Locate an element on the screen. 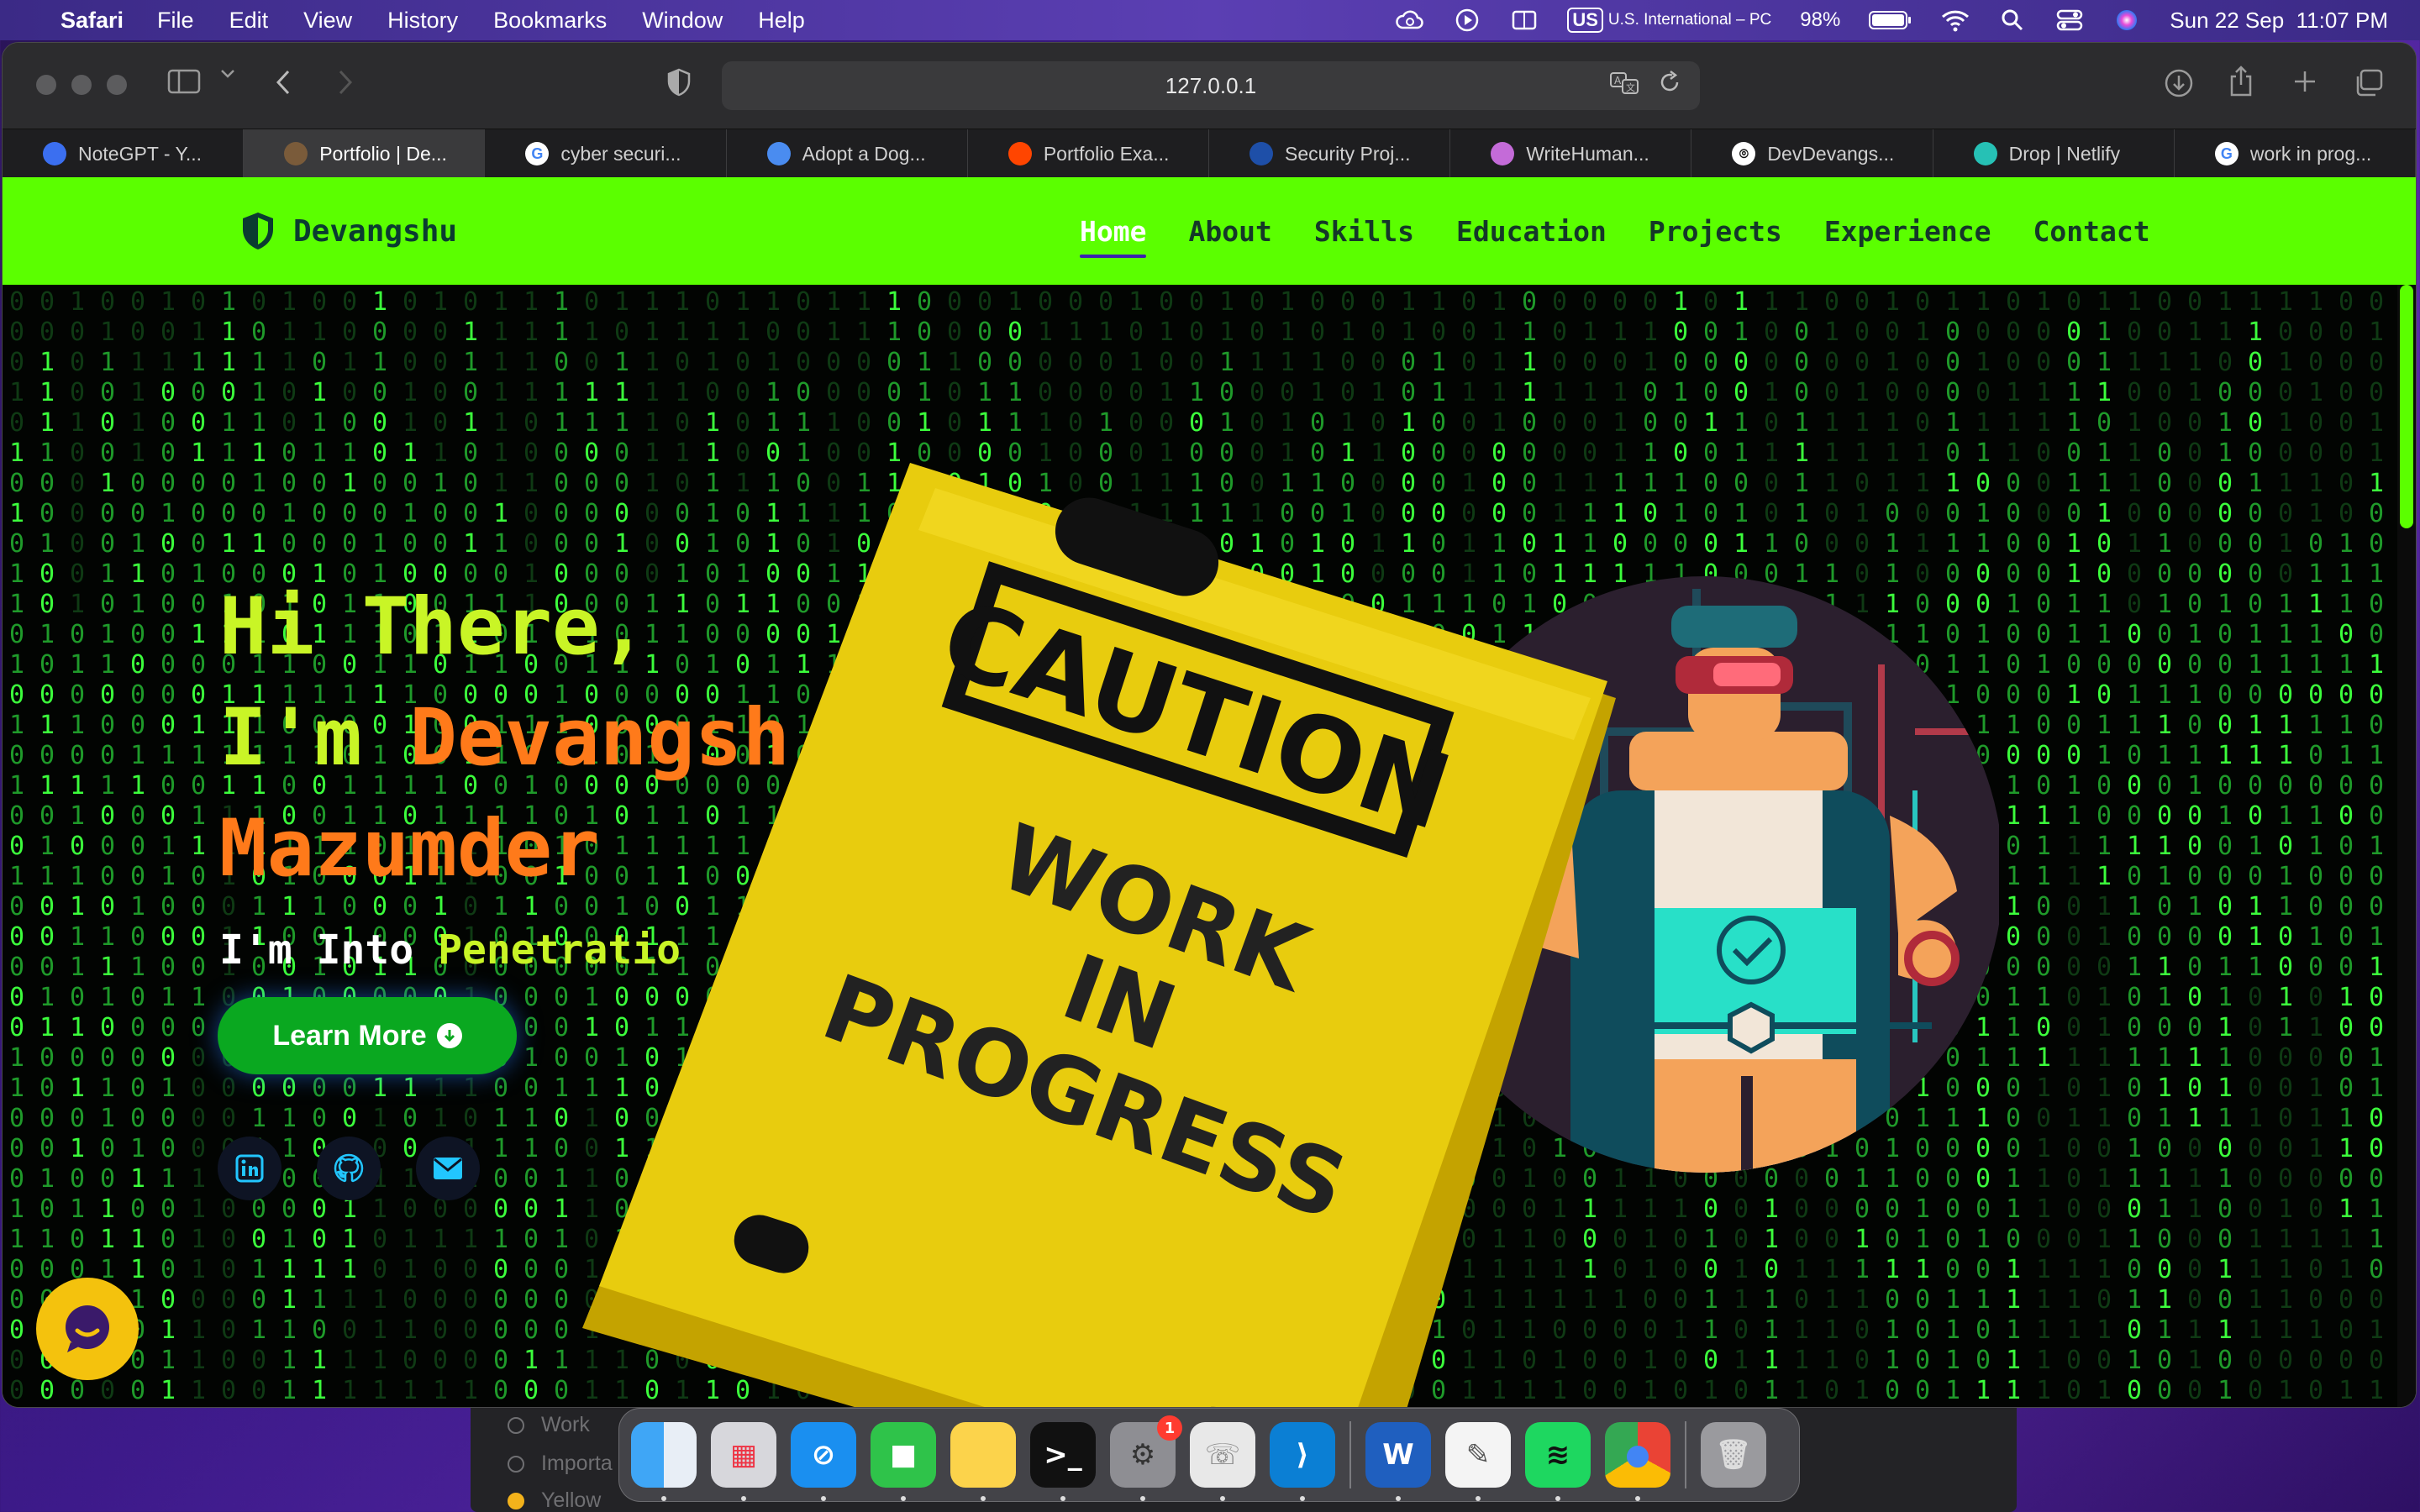 Image resolution: width=2420 pixels, height=1512 pixels. nav-about: About is located at coordinates (1229, 231).